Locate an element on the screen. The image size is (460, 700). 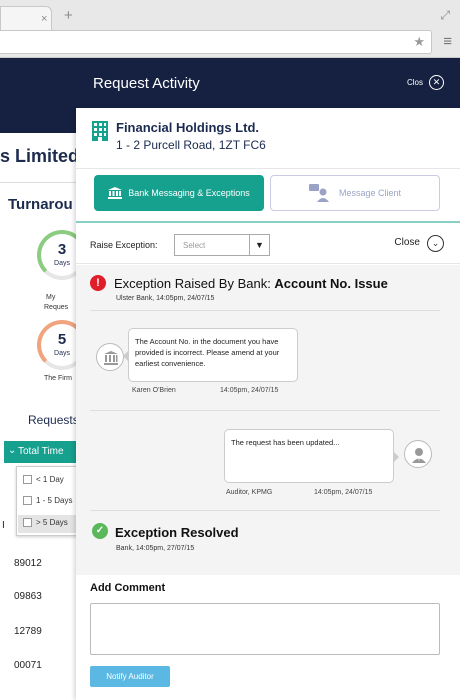
select-placeholder: Select is located at coordinates (194, 245).